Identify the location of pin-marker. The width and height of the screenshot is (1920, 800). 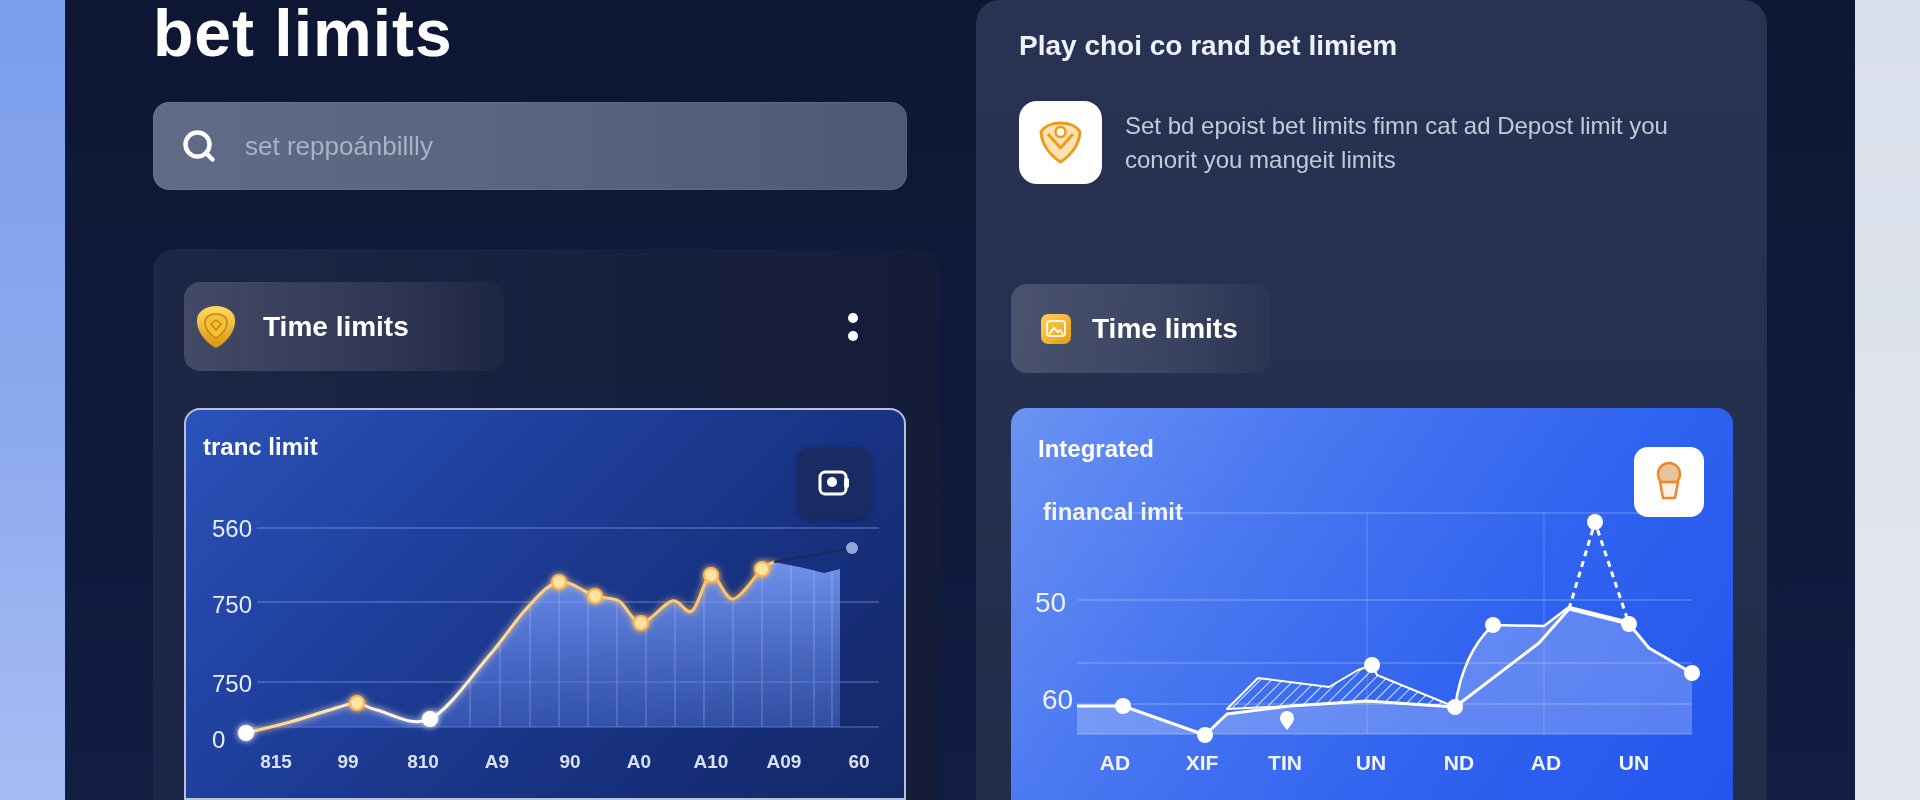
(1287, 720).